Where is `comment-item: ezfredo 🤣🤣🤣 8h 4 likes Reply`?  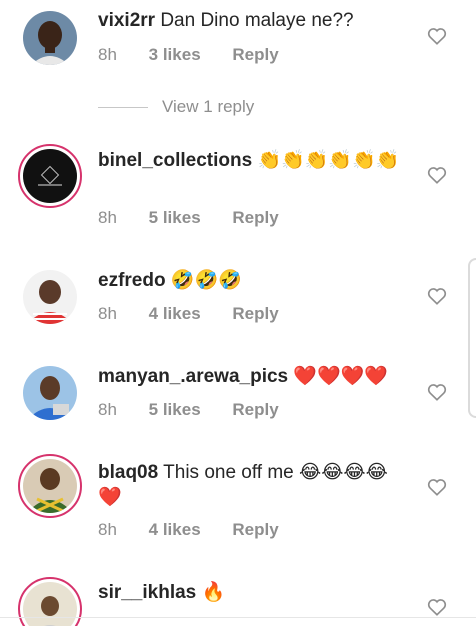 comment-item: ezfredo 🤣🤣🤣 8h 4 likes Reply is located at coordinates (238, 303).